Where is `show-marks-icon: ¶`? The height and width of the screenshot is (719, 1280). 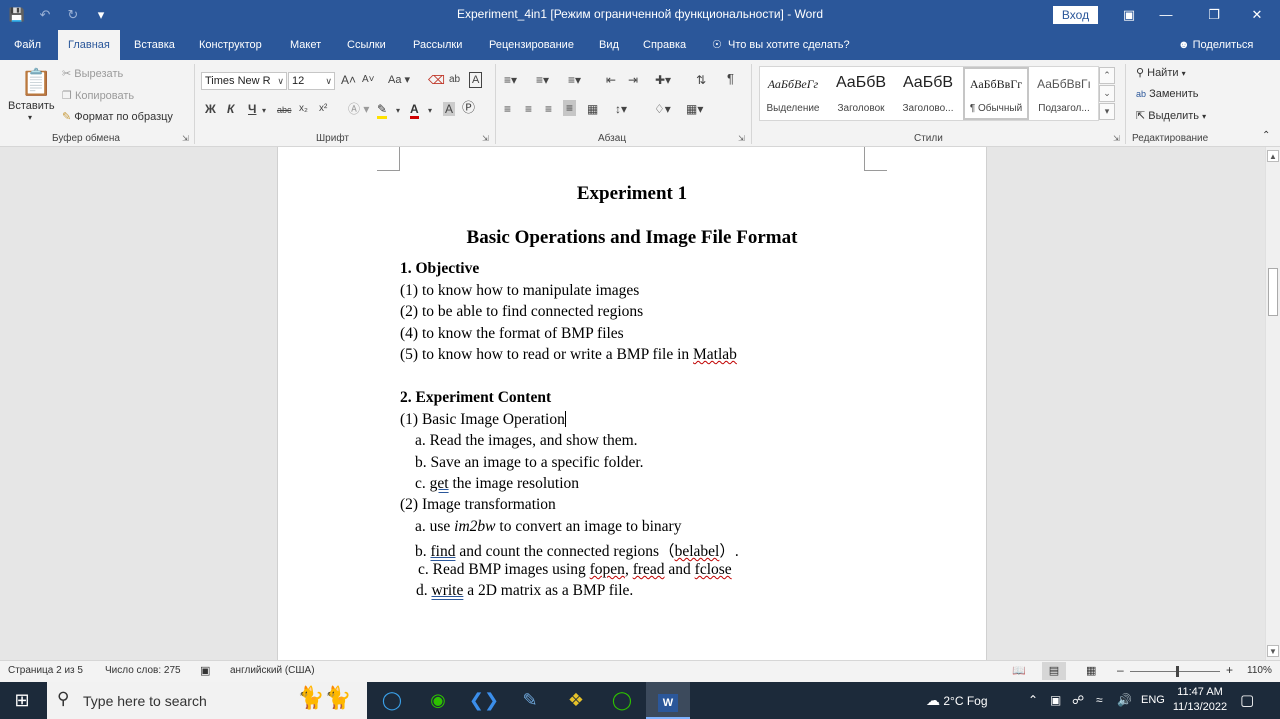 show-marks-icon: ¶ is located at coordinates (730, 79).